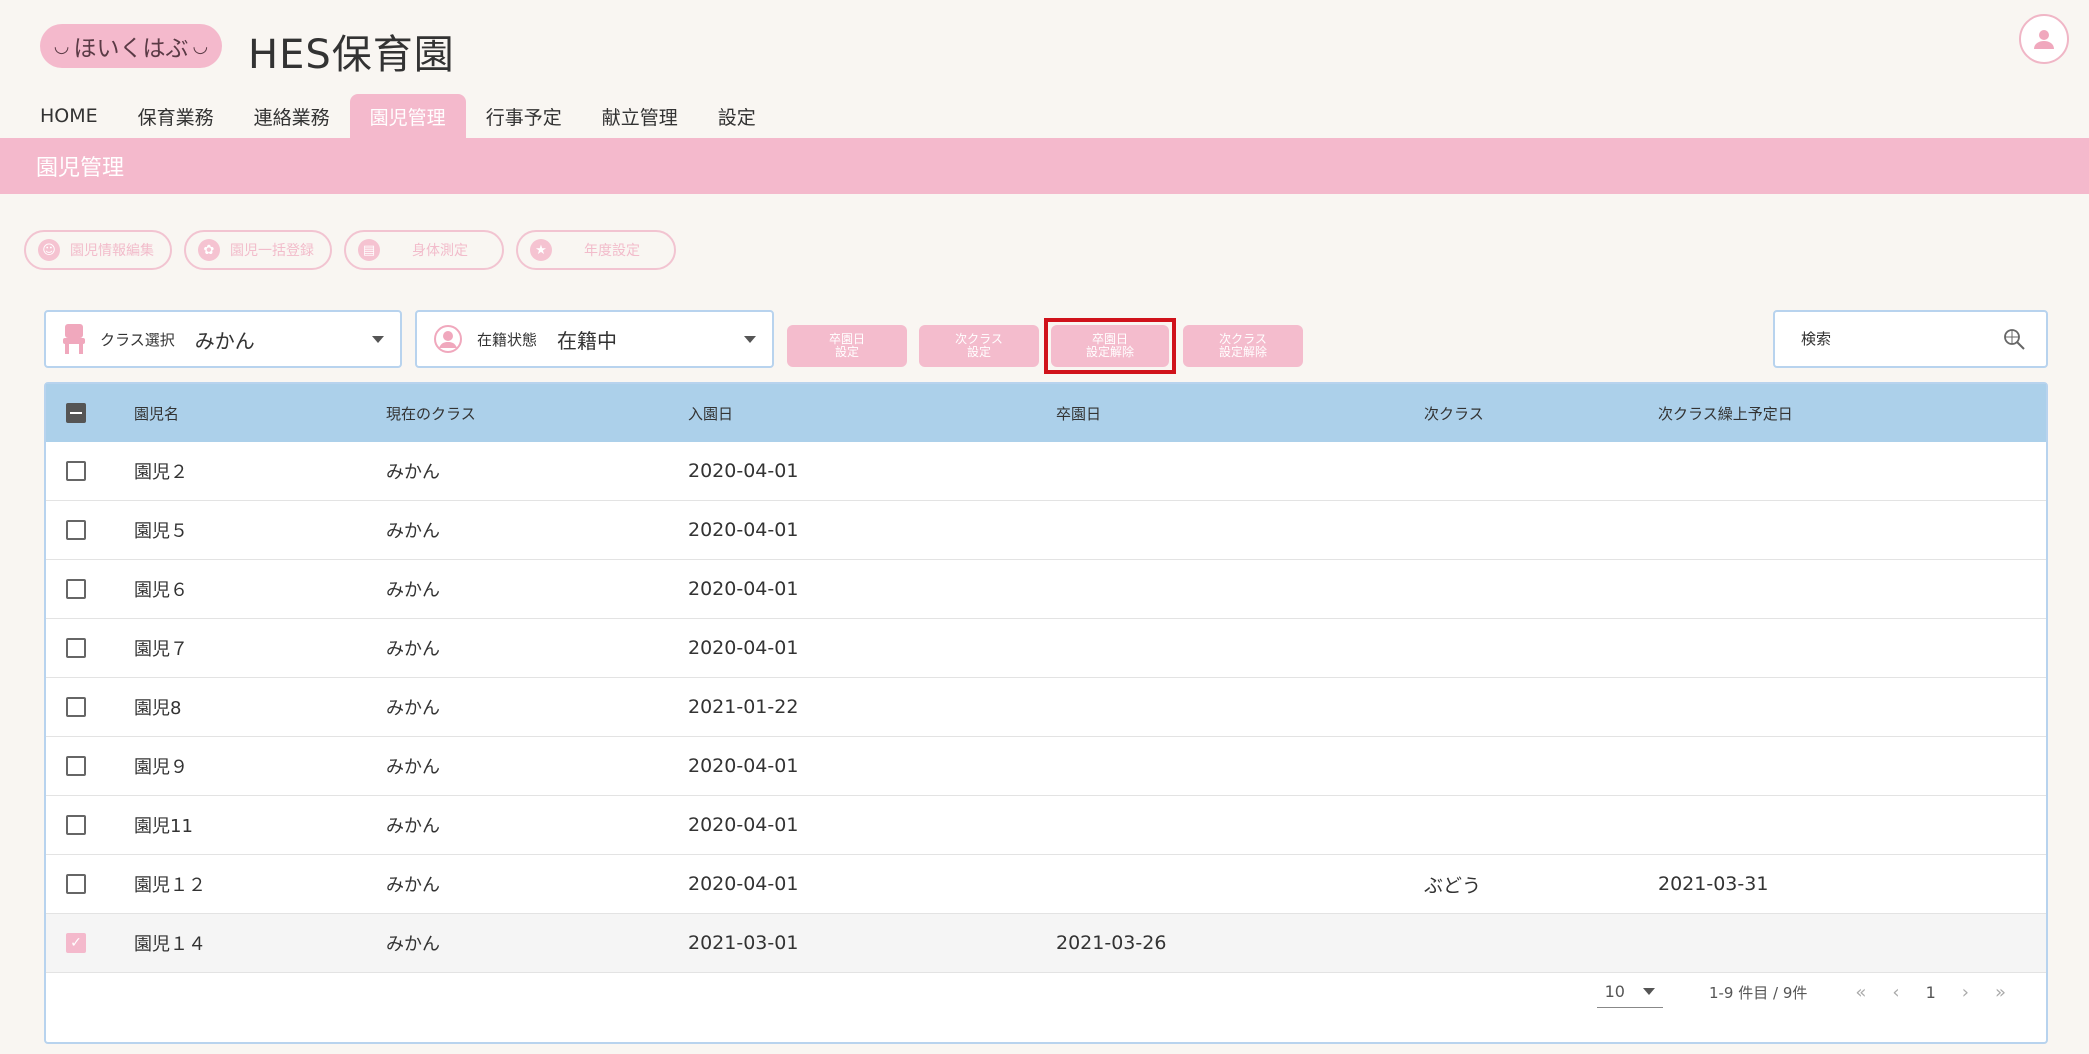  I want to click on user-icon, so click(2044, 39).